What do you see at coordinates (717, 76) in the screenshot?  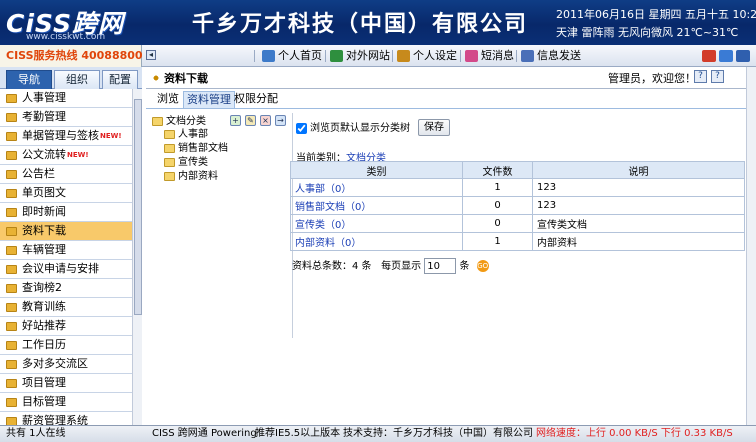 I see `help-info-icon: ?` at bounding box center [717, 76].